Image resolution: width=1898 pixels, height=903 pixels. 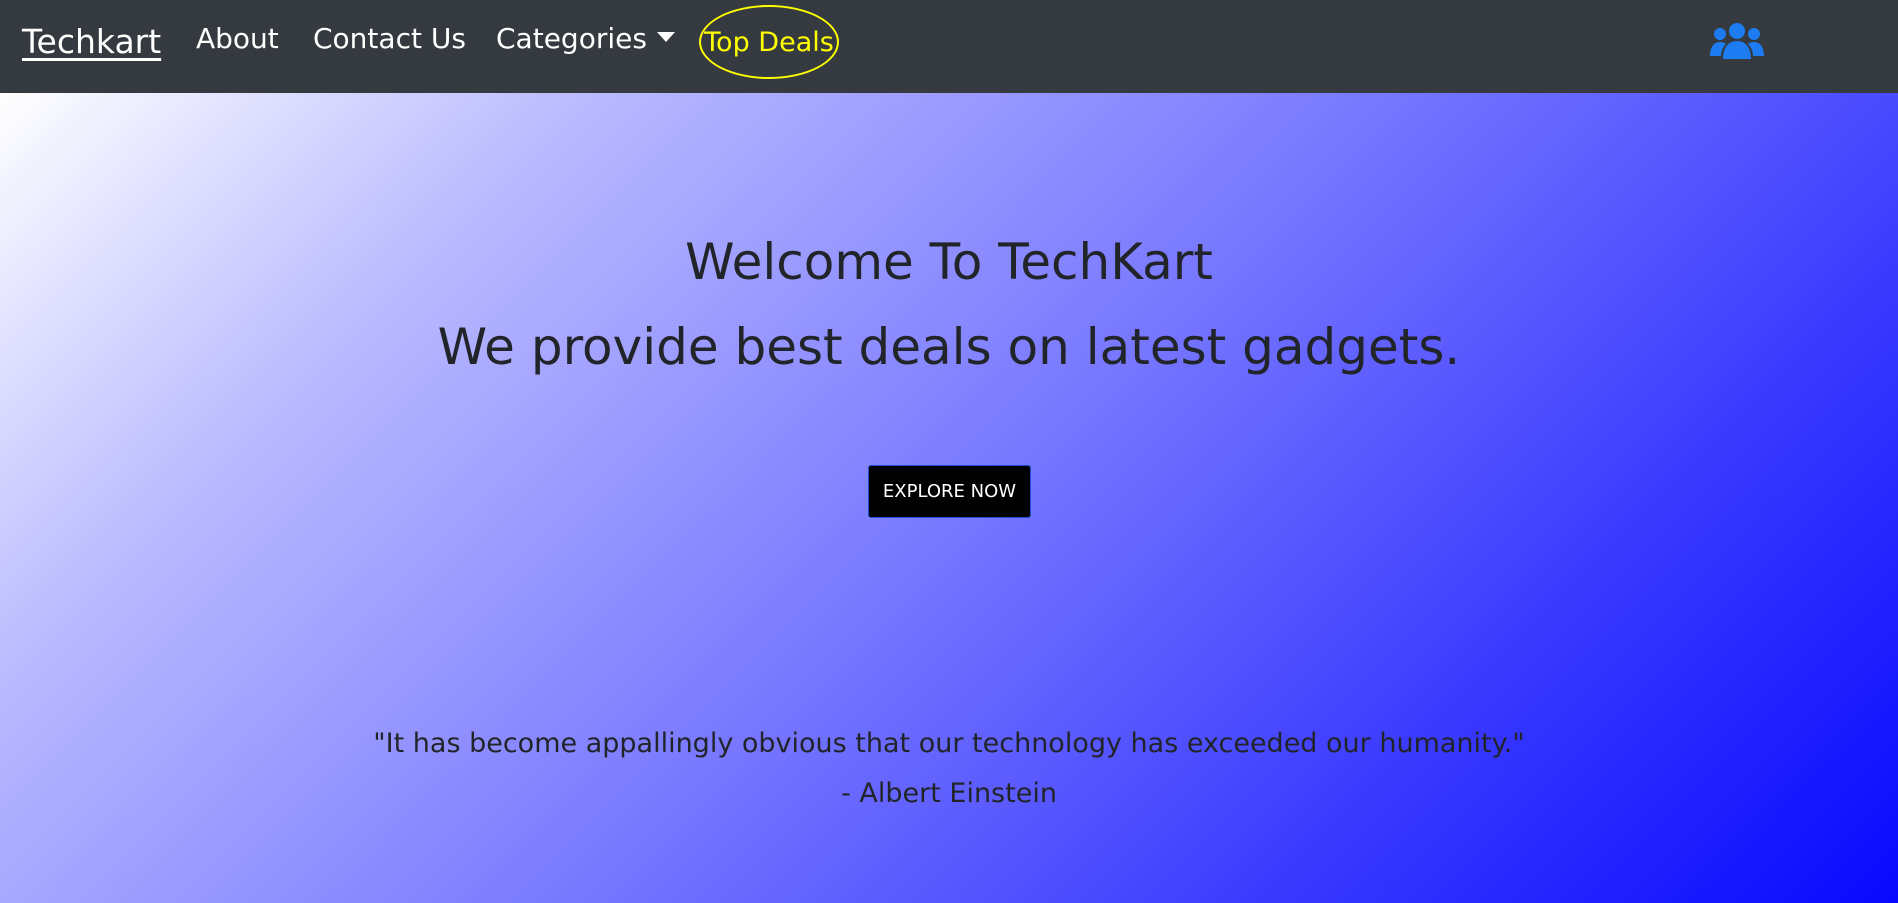 I want to click on nav-categories-label: Categories, so click(x=571, y=38).